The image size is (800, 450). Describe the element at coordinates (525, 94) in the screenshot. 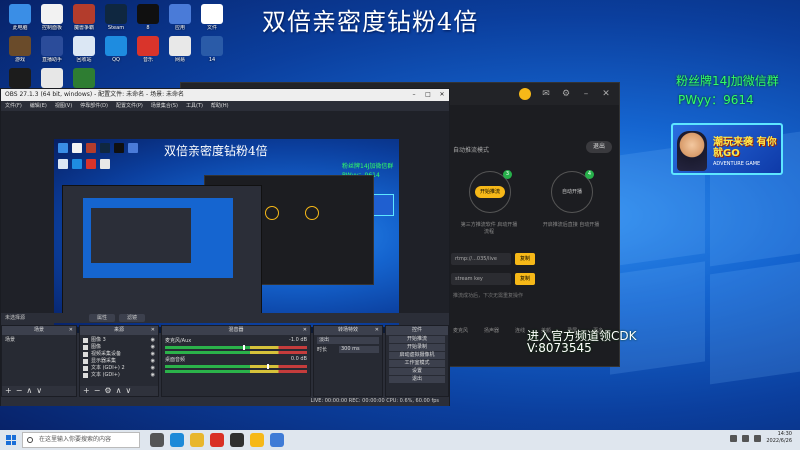

I see `user-avatar` at that location.